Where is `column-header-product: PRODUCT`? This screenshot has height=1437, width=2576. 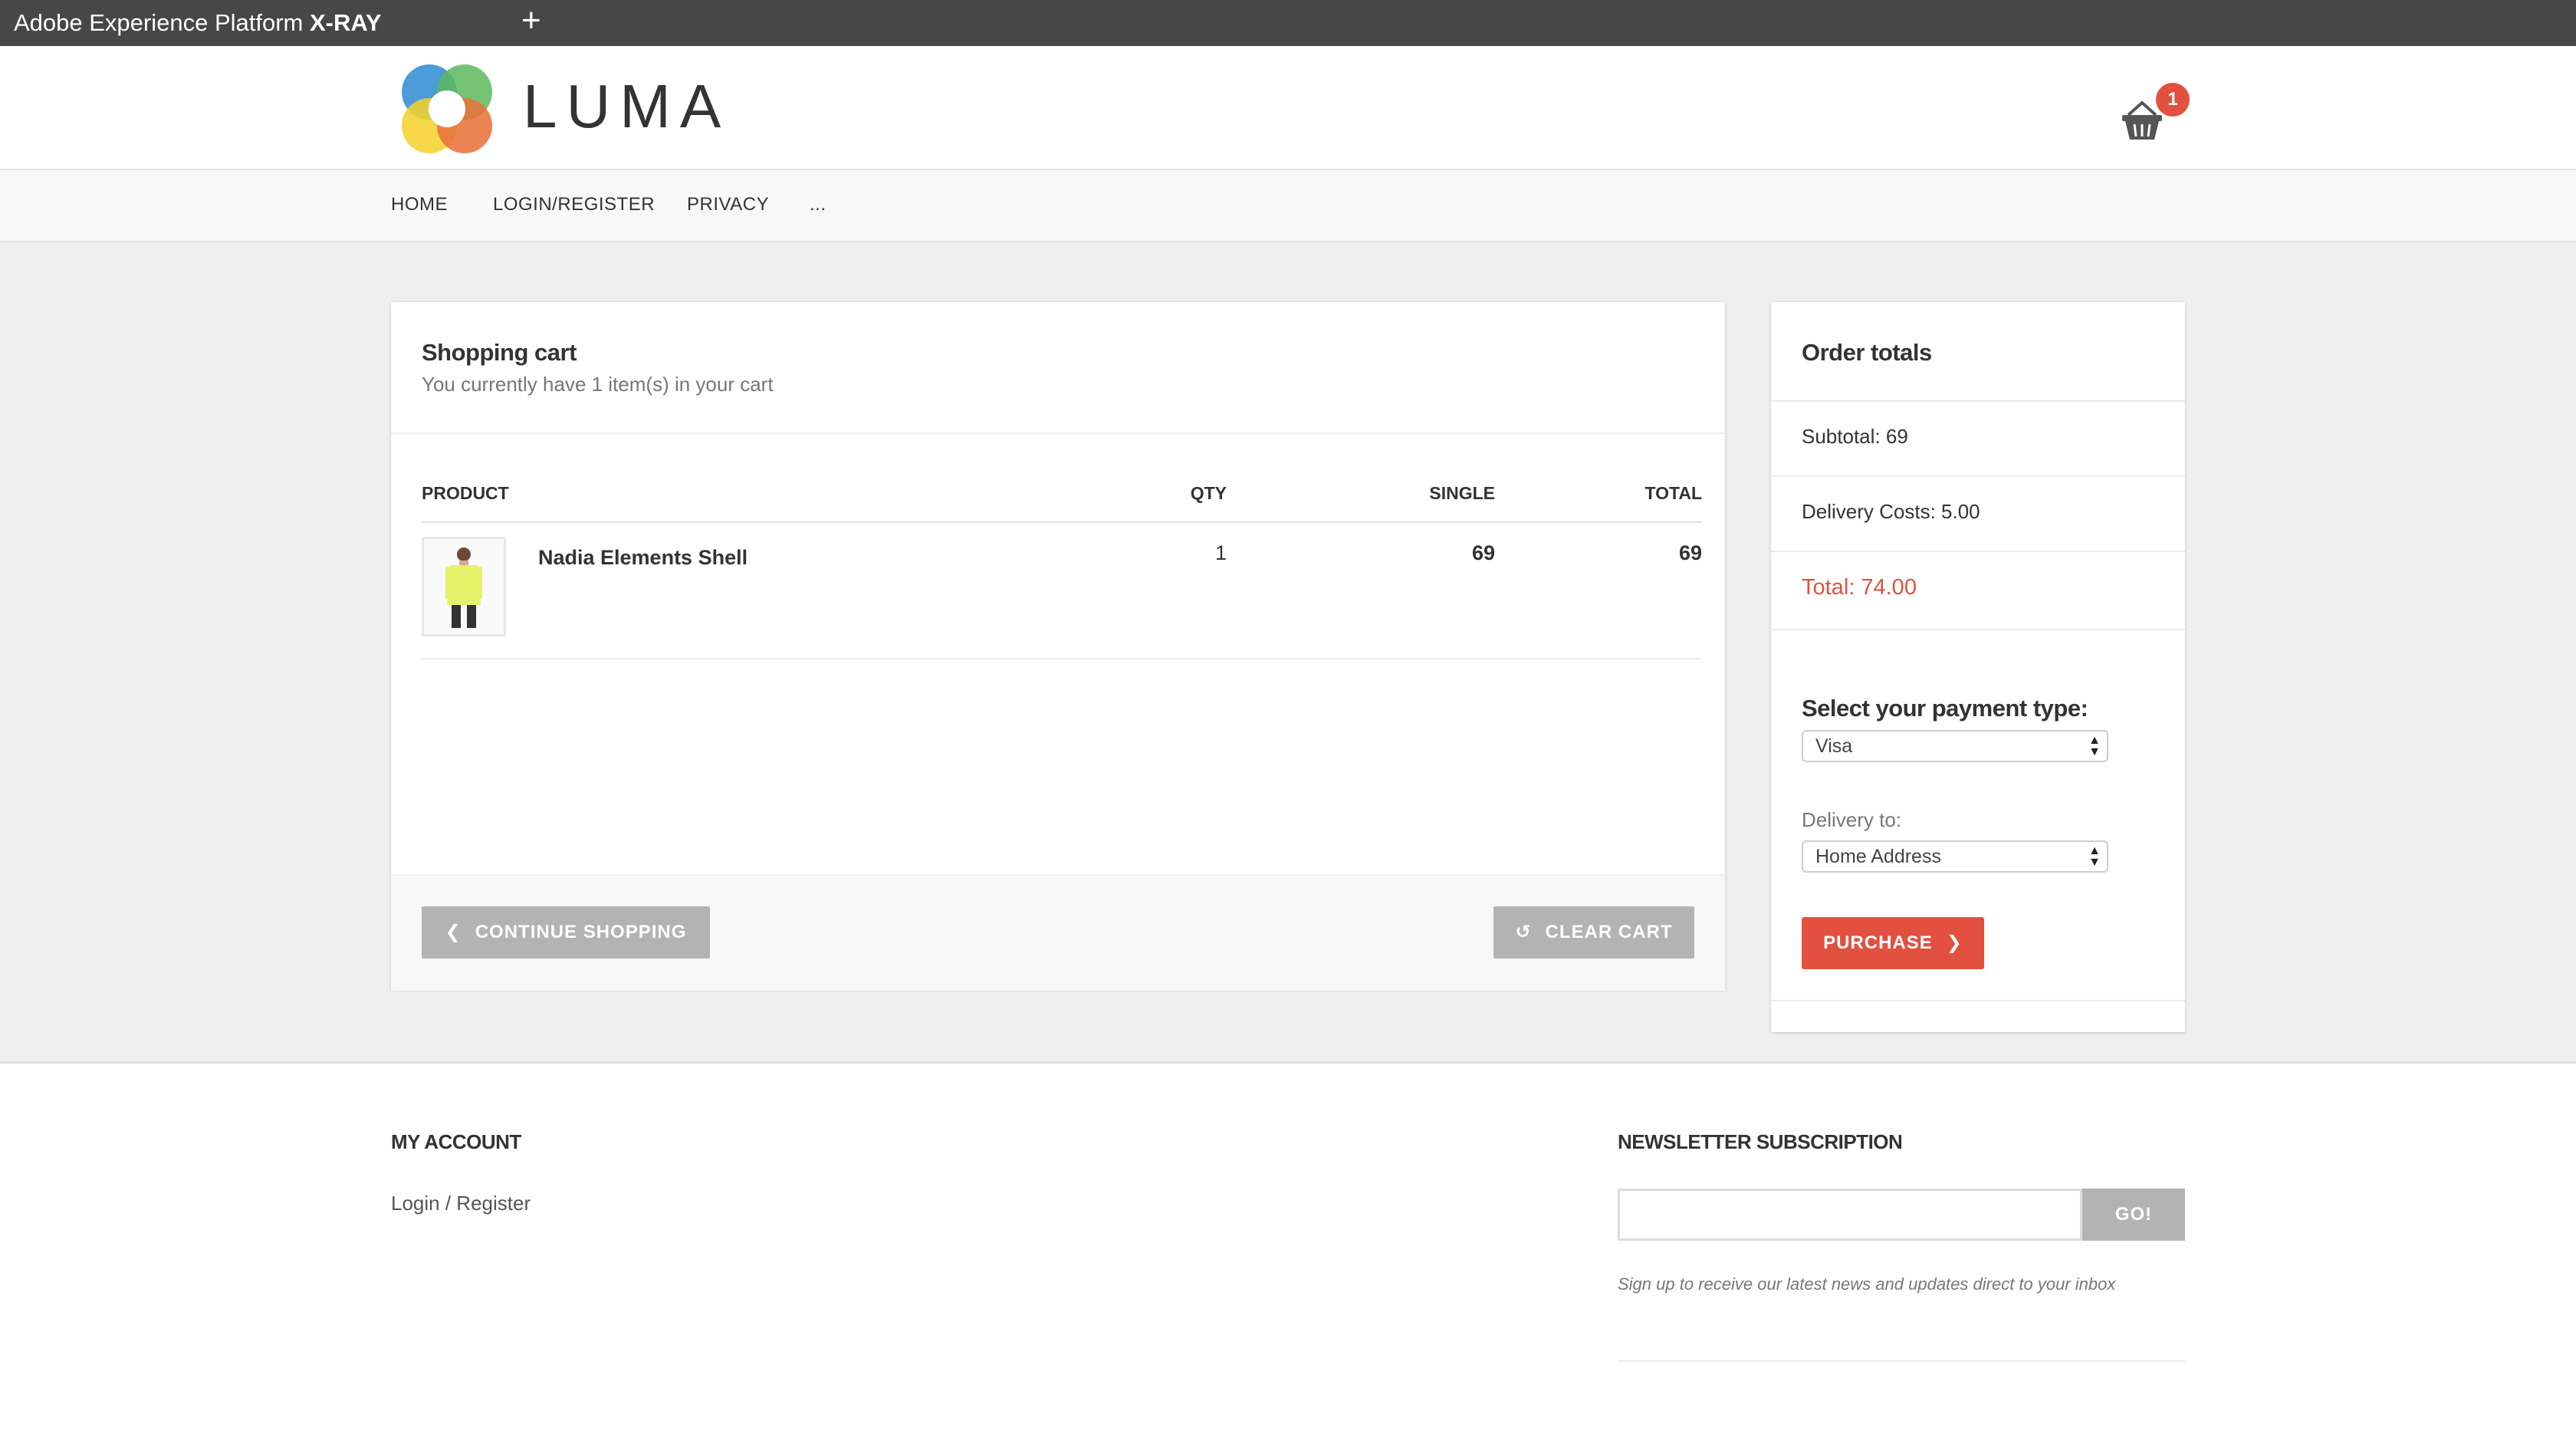 column-header-product: PRODUCT is located at coordinates (465, 493).